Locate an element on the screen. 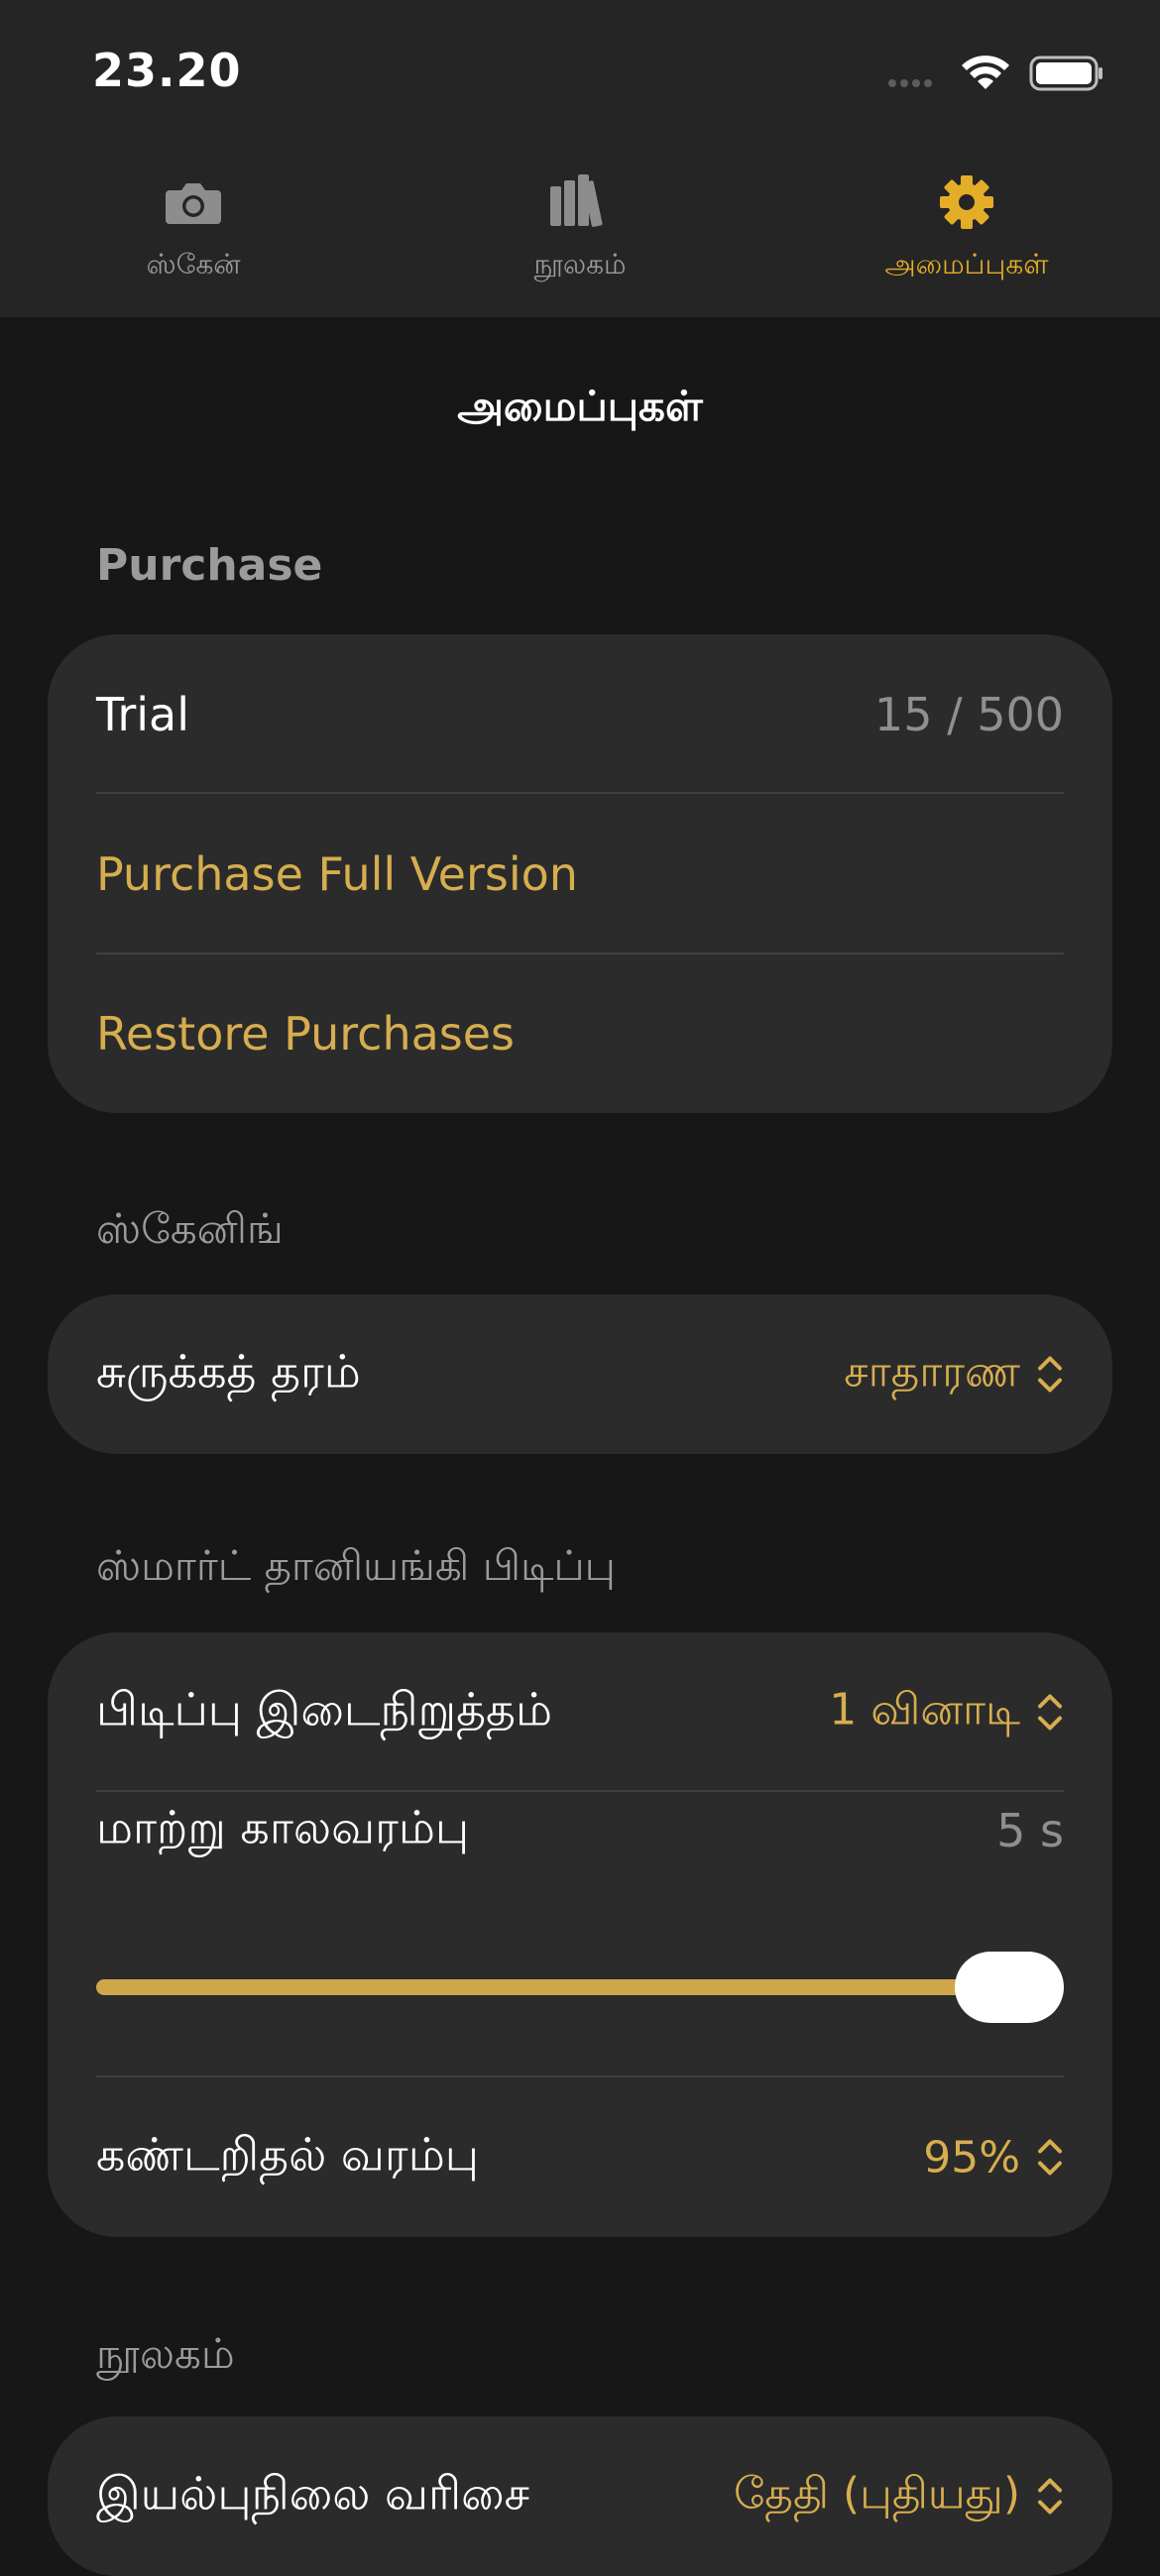  detection-threshold-label: கண்டறிதல் வரம்பு is located at coordinates (287, 2154).